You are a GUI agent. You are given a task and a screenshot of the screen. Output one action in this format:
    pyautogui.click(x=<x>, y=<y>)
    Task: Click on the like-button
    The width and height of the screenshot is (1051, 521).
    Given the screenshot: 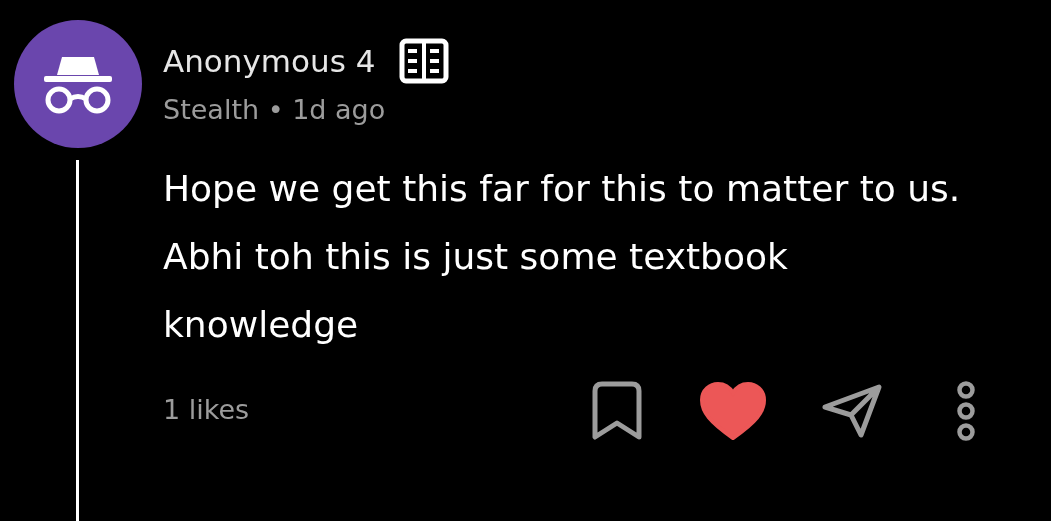 What is the action you would take?
    pyautogui.click(x=733, y=410)
    